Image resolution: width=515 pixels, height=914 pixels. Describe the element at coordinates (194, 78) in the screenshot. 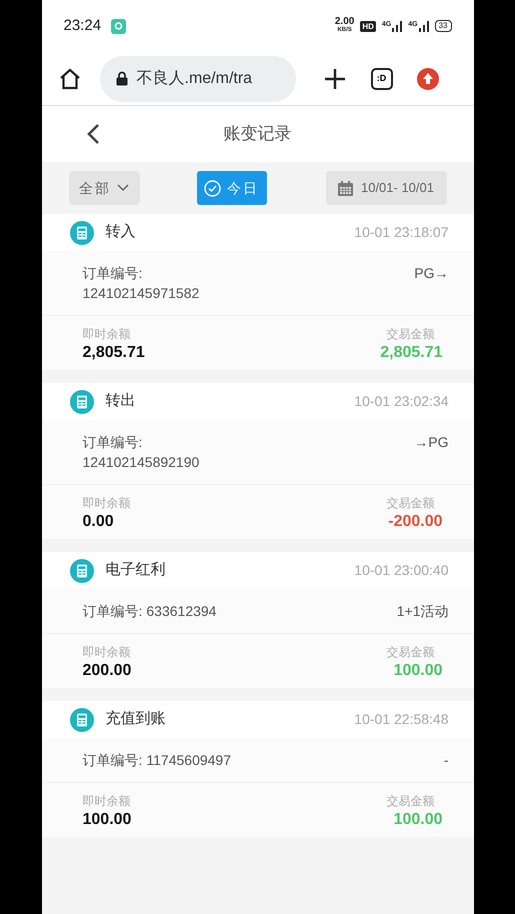

I see `url-text: 不良人.me/m/tra` at that location.